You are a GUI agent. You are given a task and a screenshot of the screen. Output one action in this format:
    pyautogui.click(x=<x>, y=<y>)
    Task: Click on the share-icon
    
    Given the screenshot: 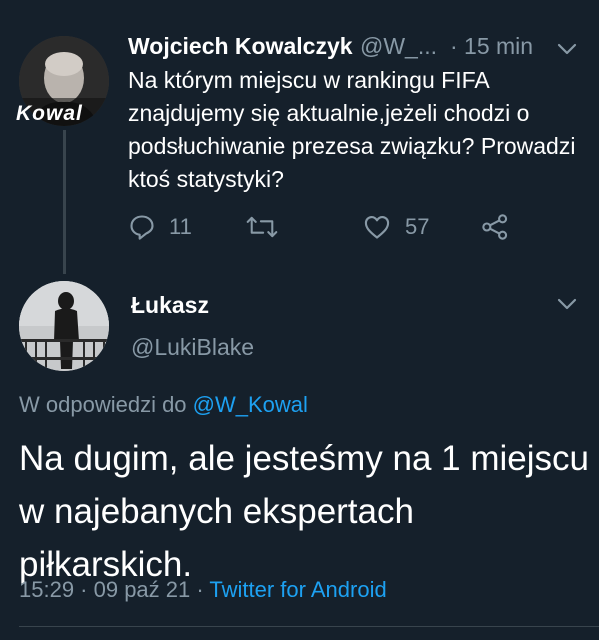 What is the action you would take?
    pyautogui.click(x=495, y=227)
    